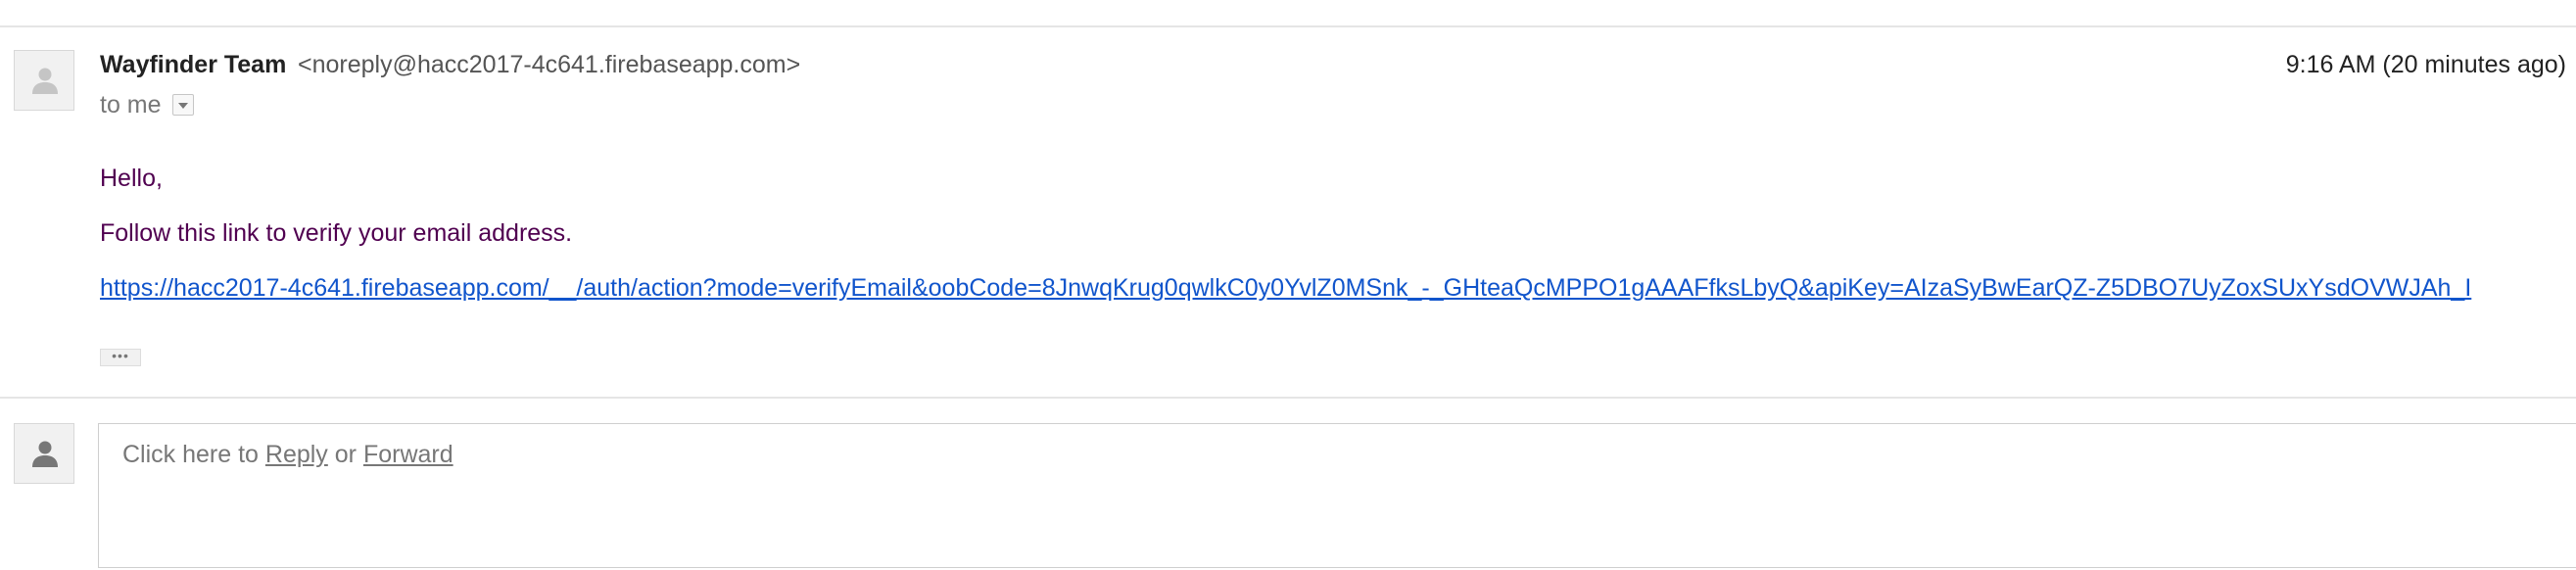 The height and width of the screenshot is (570, 2576). Describe the element at coordinates (131, 105) in the screenshot. I see `recipient-text: to me` at that location.